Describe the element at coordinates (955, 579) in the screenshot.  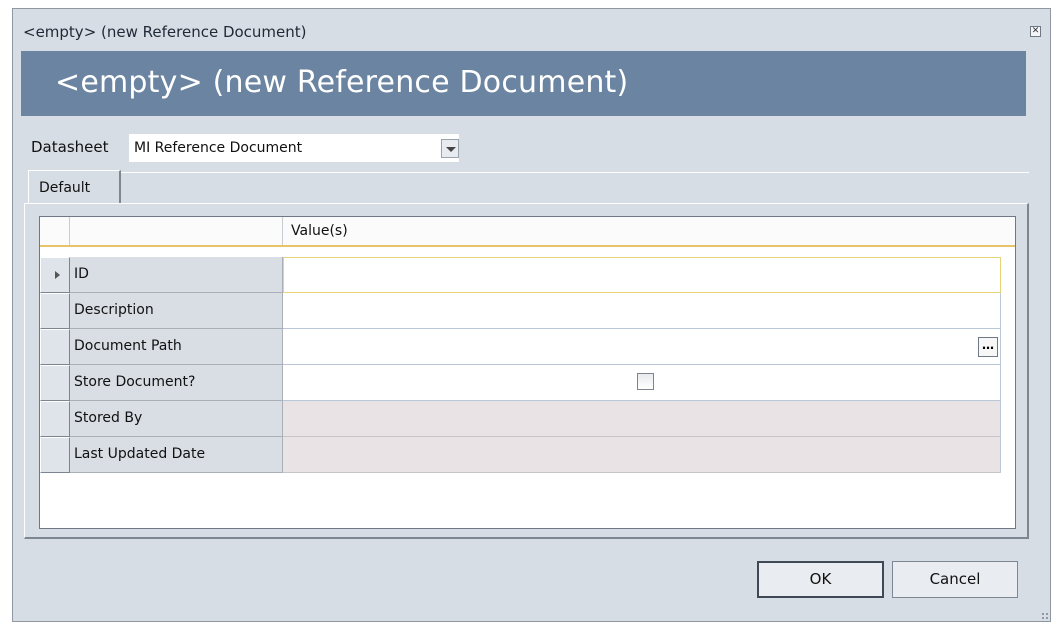
I see `cancel-button: Cancel` at that location.